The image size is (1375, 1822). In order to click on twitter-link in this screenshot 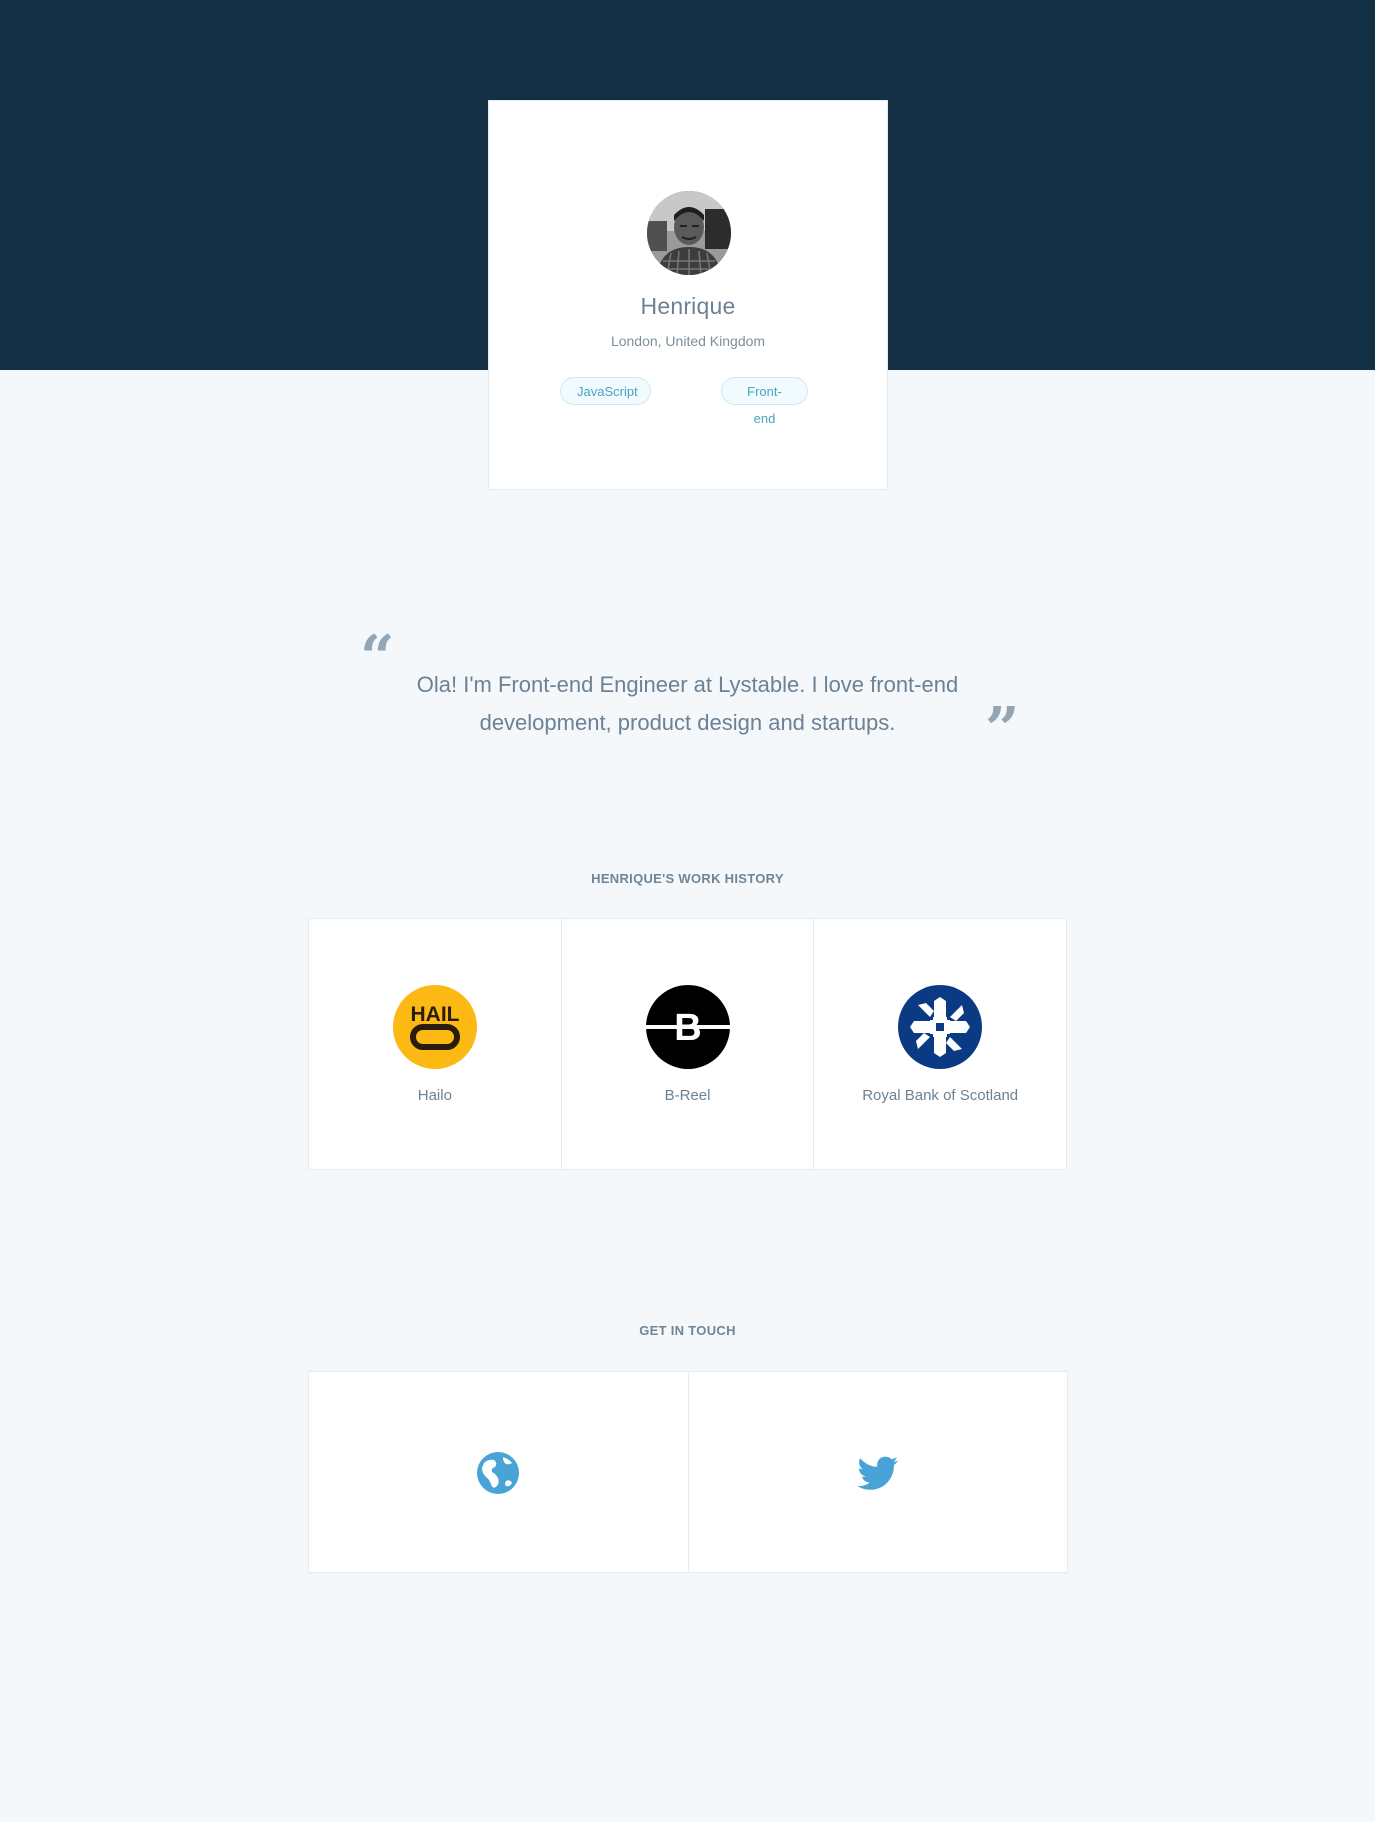, I will do `click(878, 1472)`.